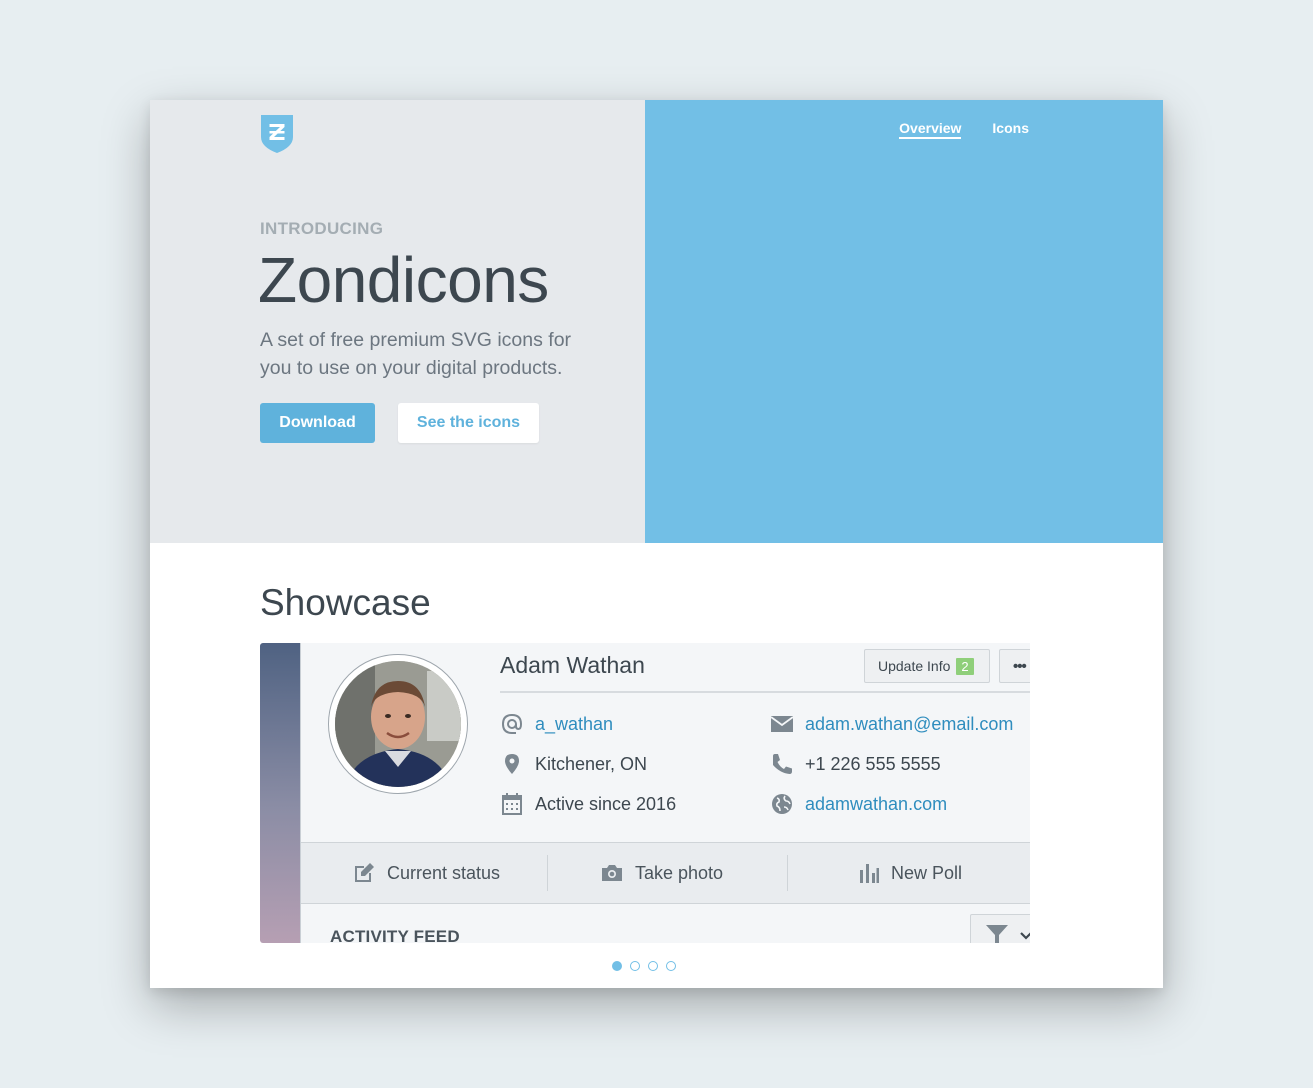 The height and width of the screenshot is (1088, 1313). I want to click on bar-chart-icon, so click(869, 873).